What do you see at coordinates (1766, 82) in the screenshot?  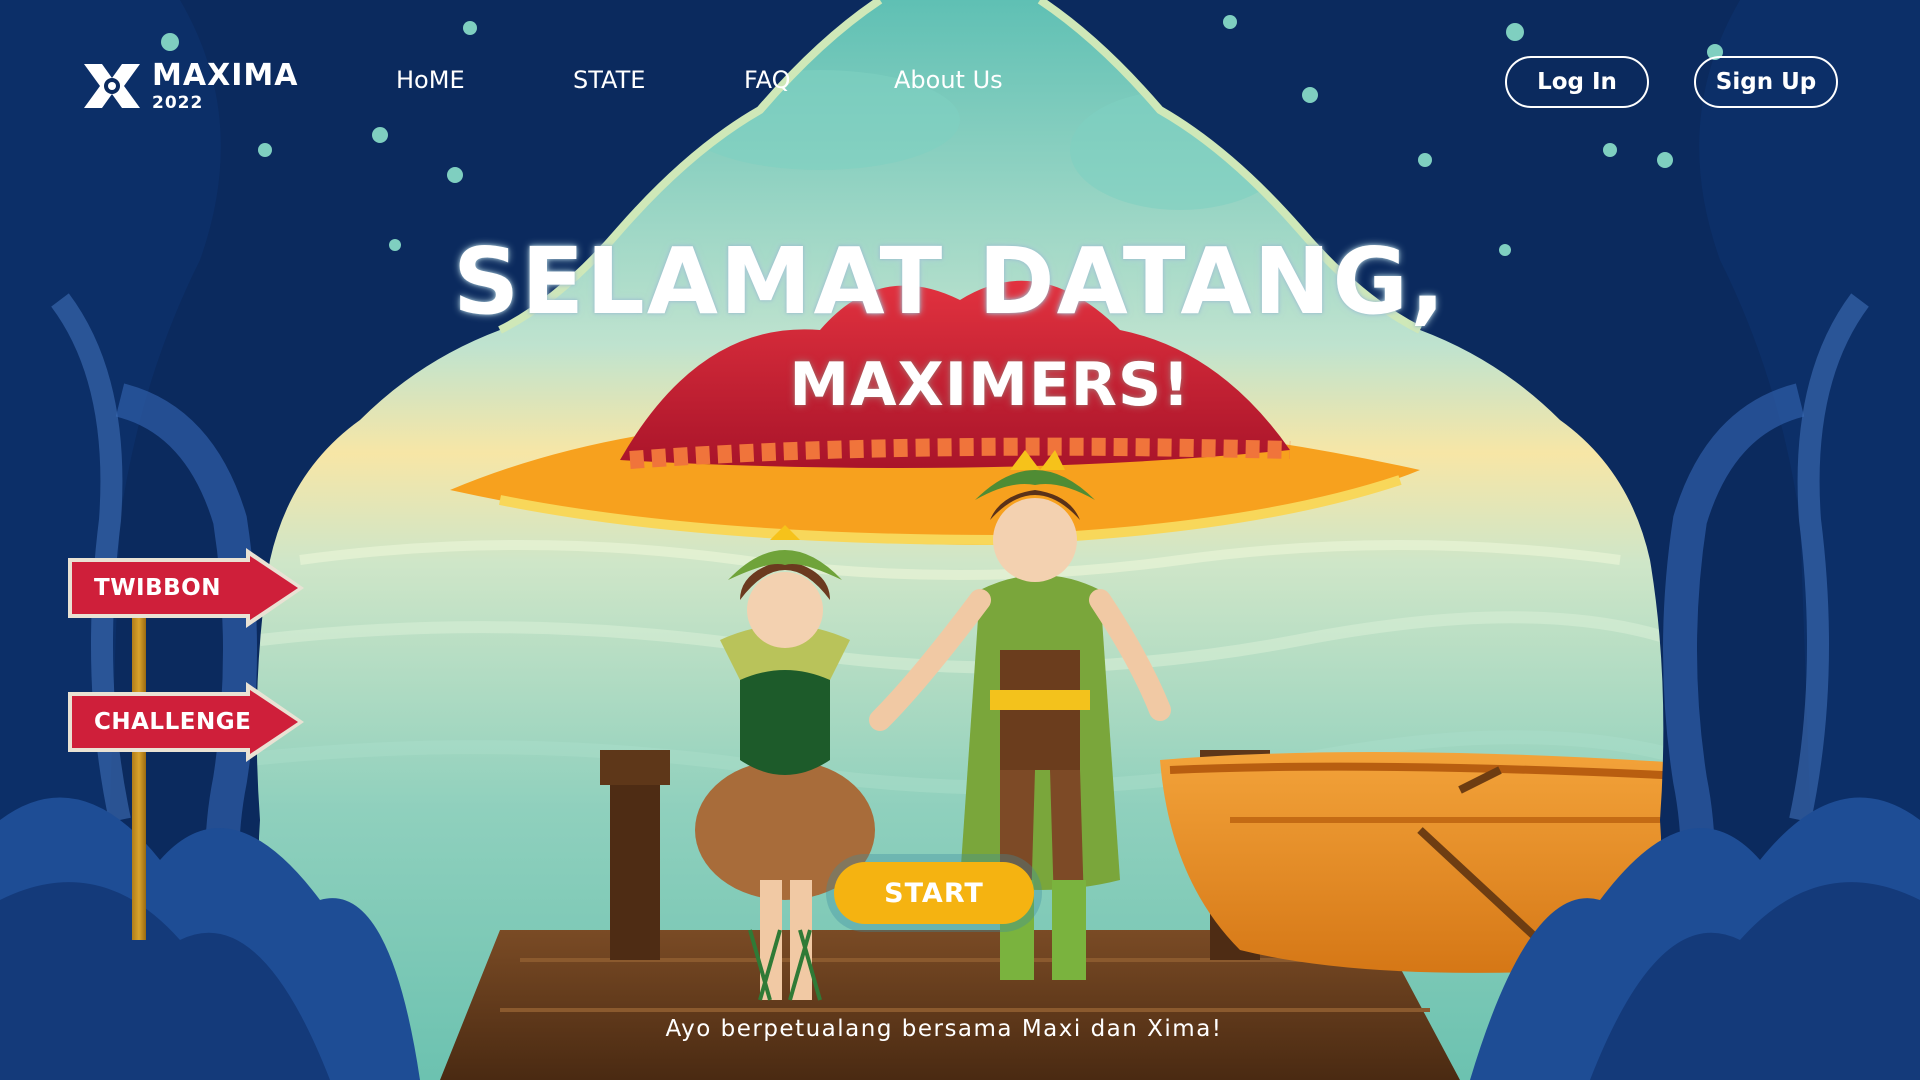 I see `signup-button: Sign Up` at bounding box center [1766, 82].